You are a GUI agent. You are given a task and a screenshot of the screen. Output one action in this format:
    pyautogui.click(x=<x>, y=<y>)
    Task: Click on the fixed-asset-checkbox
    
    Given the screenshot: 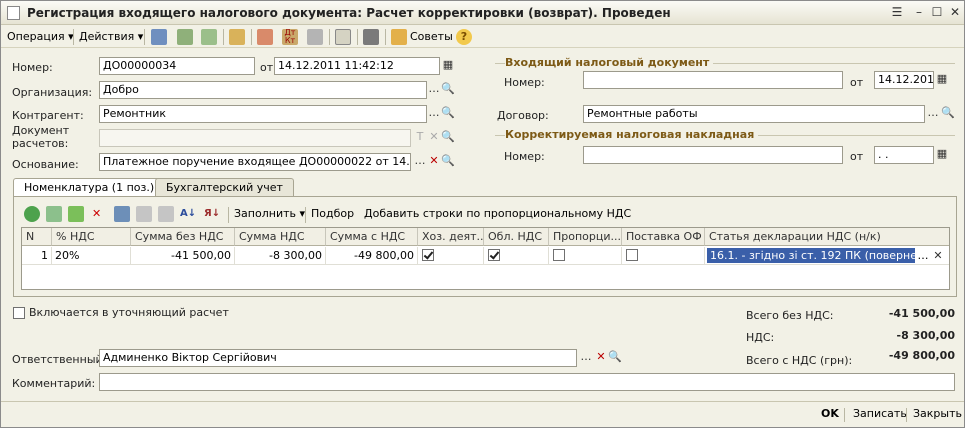 What is the action you would take?
    pyautogui.click(x=632, y=255)
    